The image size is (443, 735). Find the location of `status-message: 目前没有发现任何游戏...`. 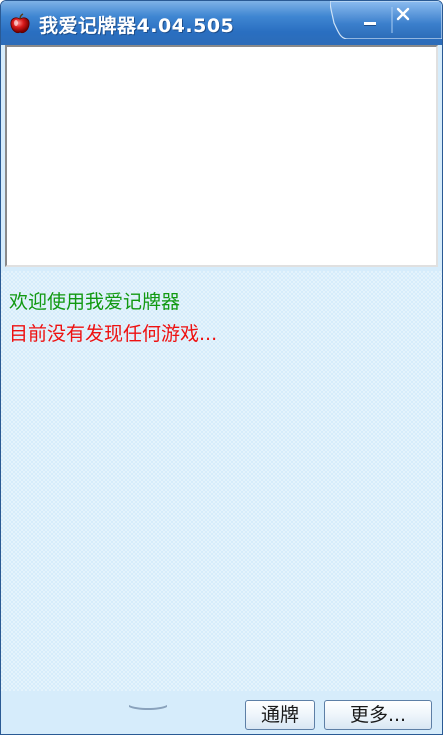

status-message: 目前没有发现任何游戏... is located at coordinates (113, 334).